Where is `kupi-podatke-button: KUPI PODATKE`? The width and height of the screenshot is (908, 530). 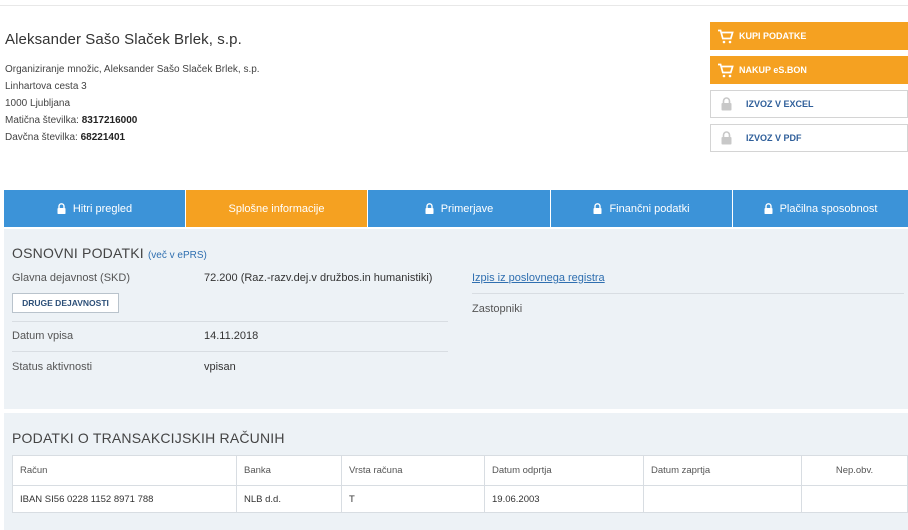
kupi-podatke-button: KUPI PODATKE is located at coordinates (809, 36).